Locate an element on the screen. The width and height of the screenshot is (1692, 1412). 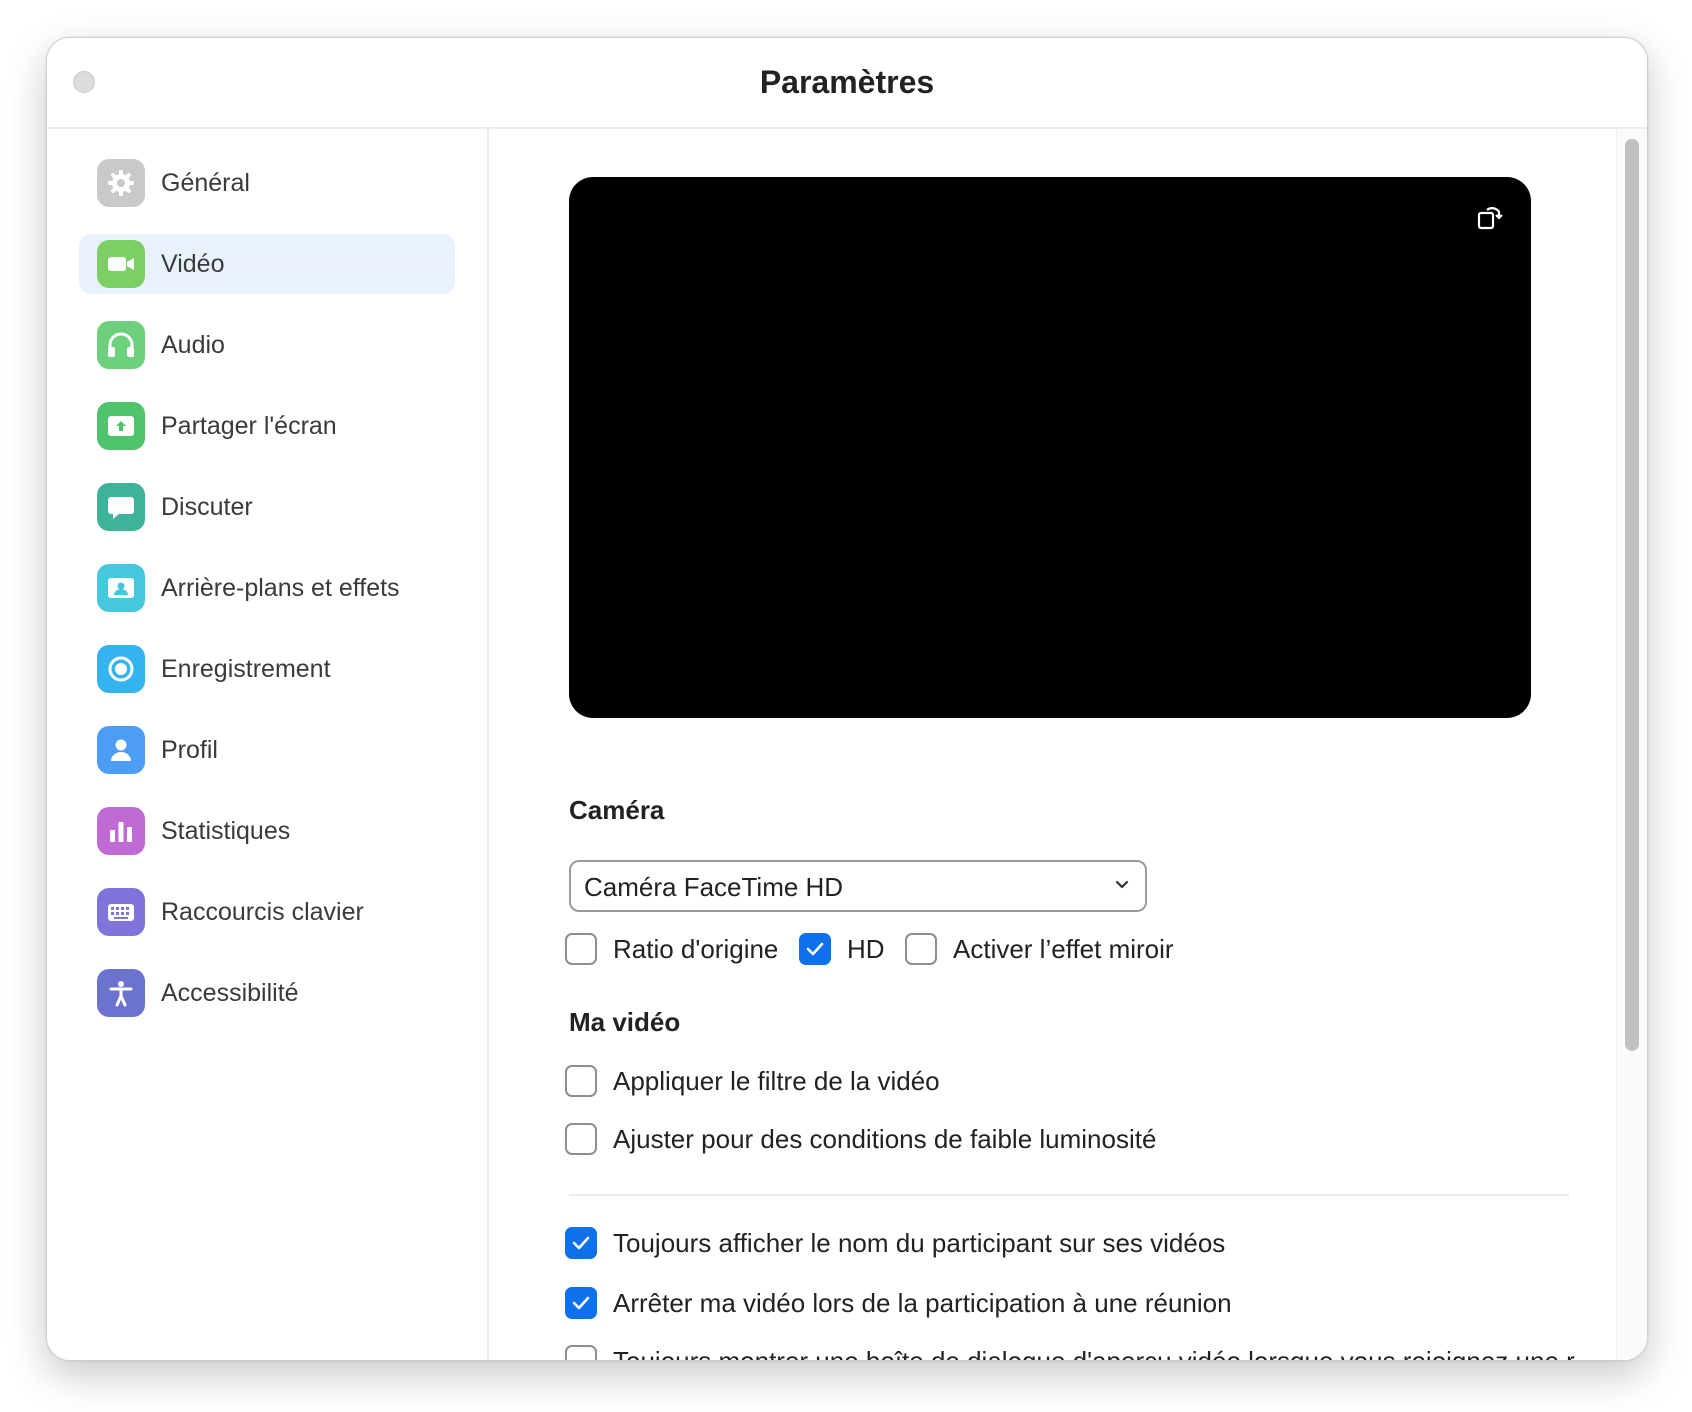
bar-chart-icon is located at coordinates (121, 831).